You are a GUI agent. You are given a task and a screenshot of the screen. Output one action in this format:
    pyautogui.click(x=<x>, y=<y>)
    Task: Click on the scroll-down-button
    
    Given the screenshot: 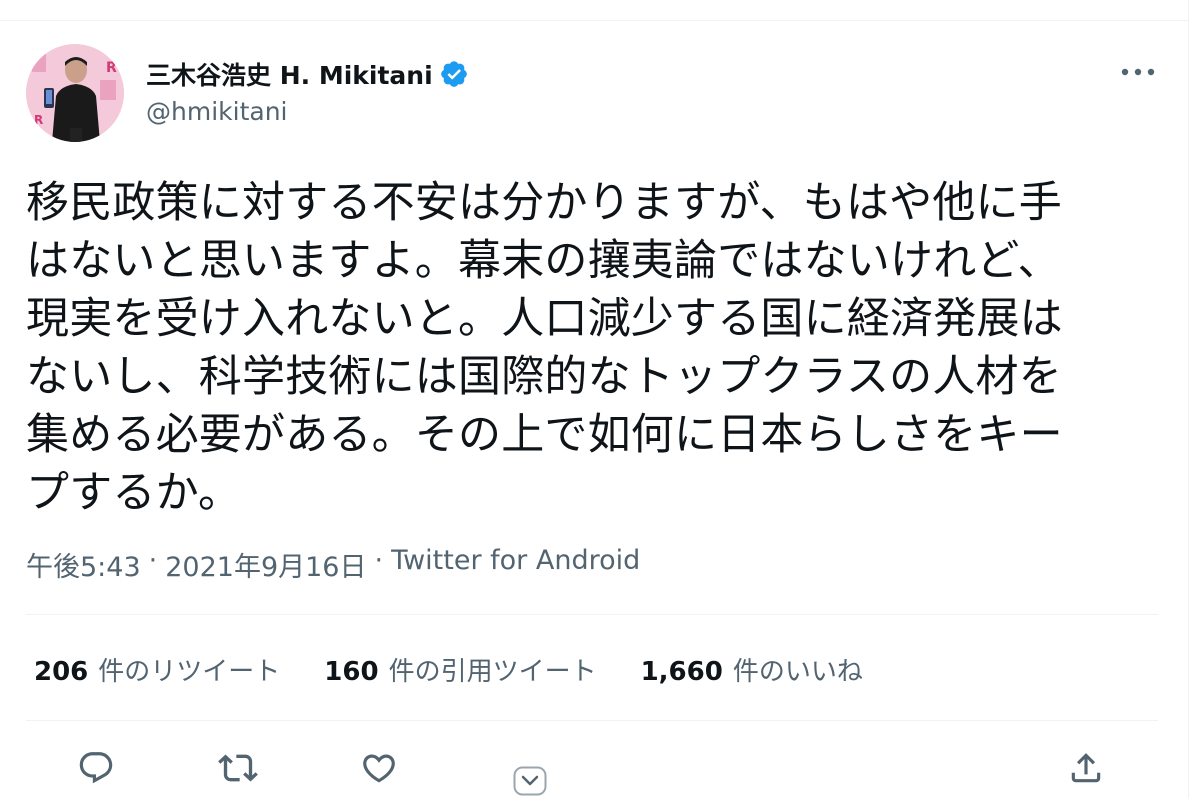 What is the action you would take?
    pyautogui.click(x=530, y=781)
    